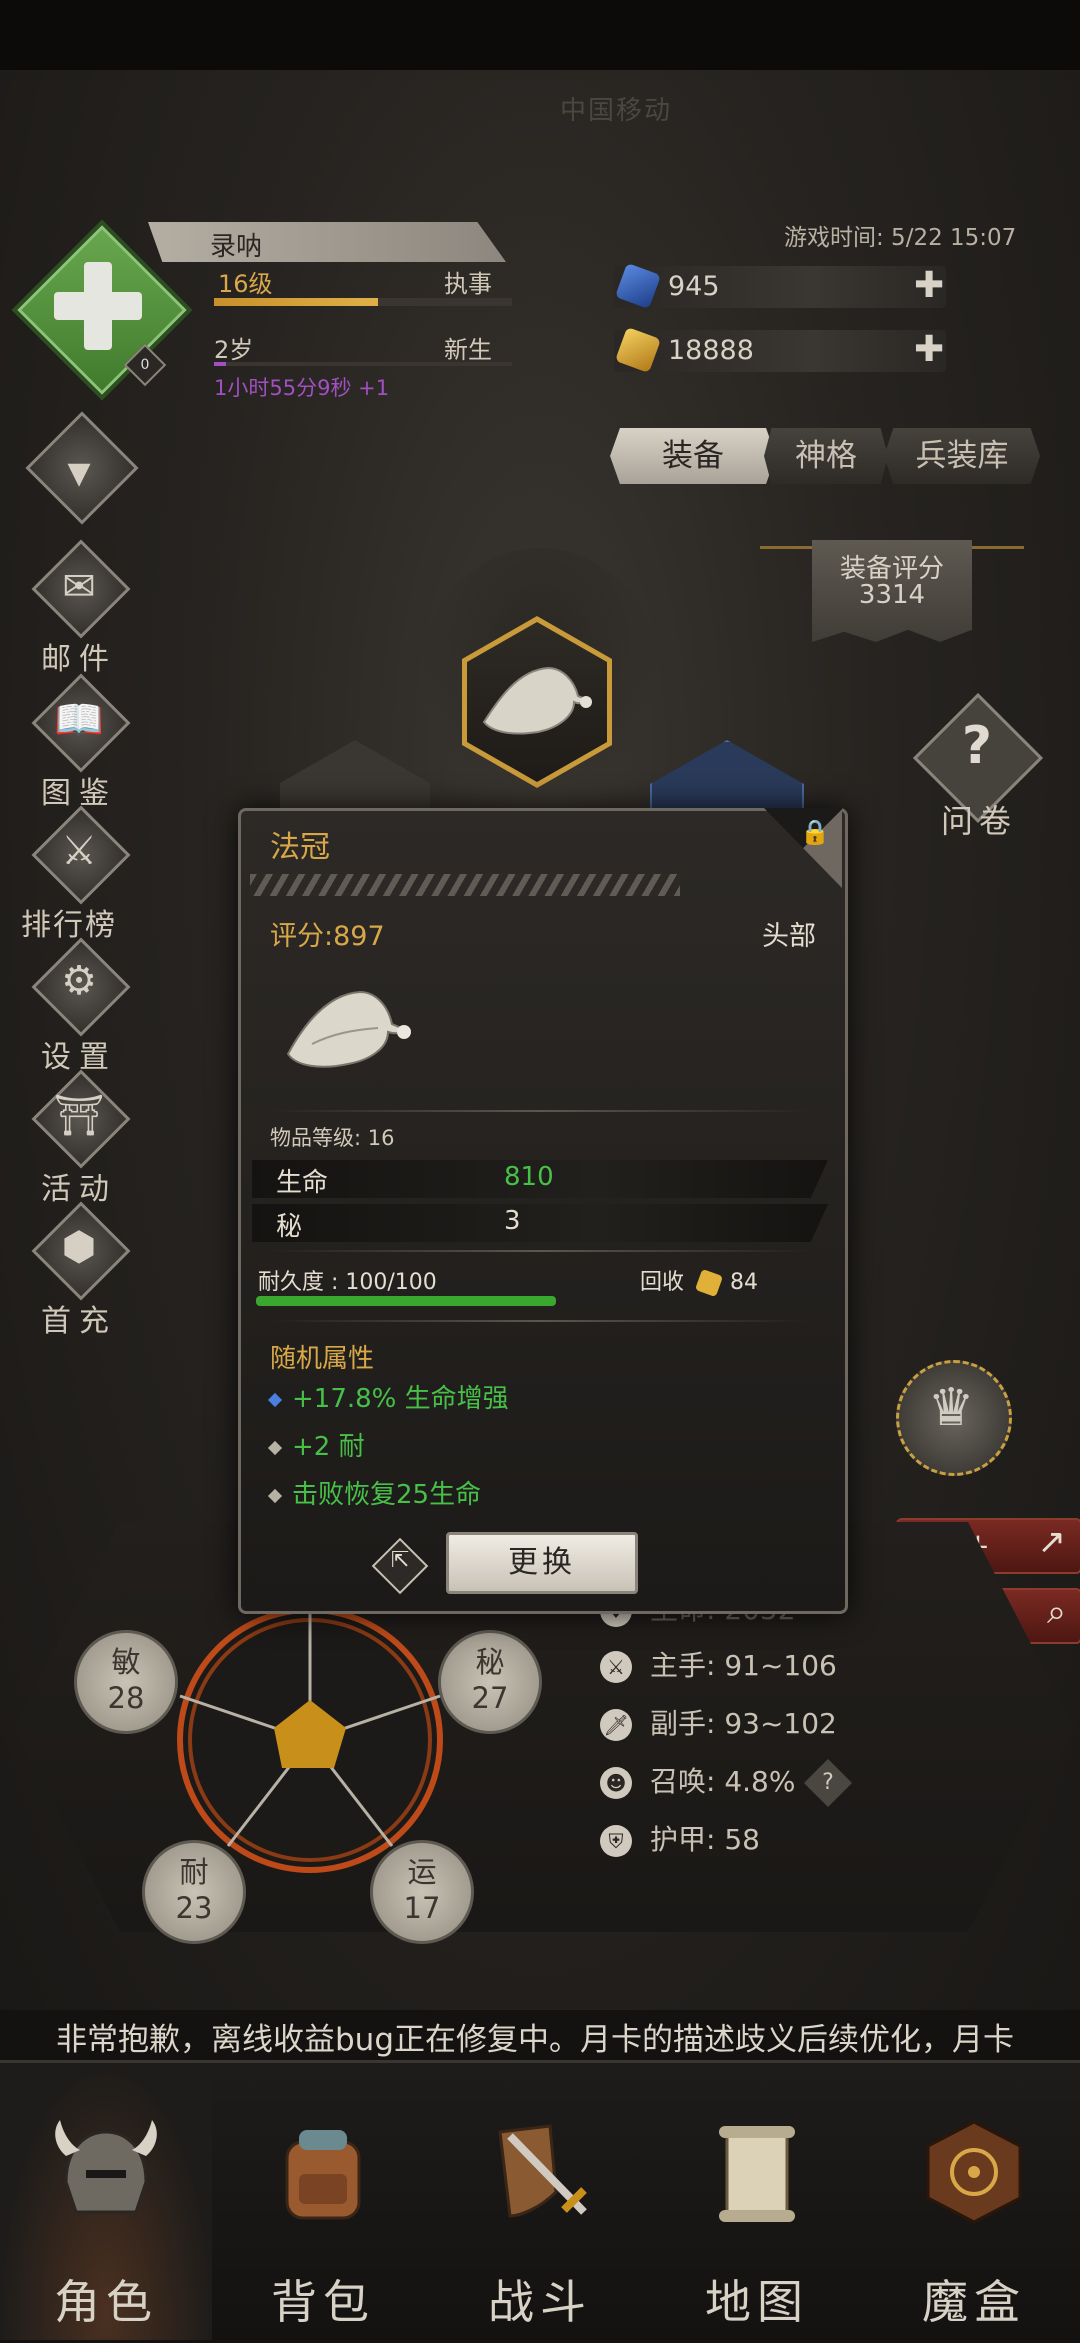 The width and height of the screenshot is (1080, 2343). What do you see at coordinates (126, 1682) in the screenshot?
I see `stat-agility: 敏 28` at bounding box center [126, 1682].